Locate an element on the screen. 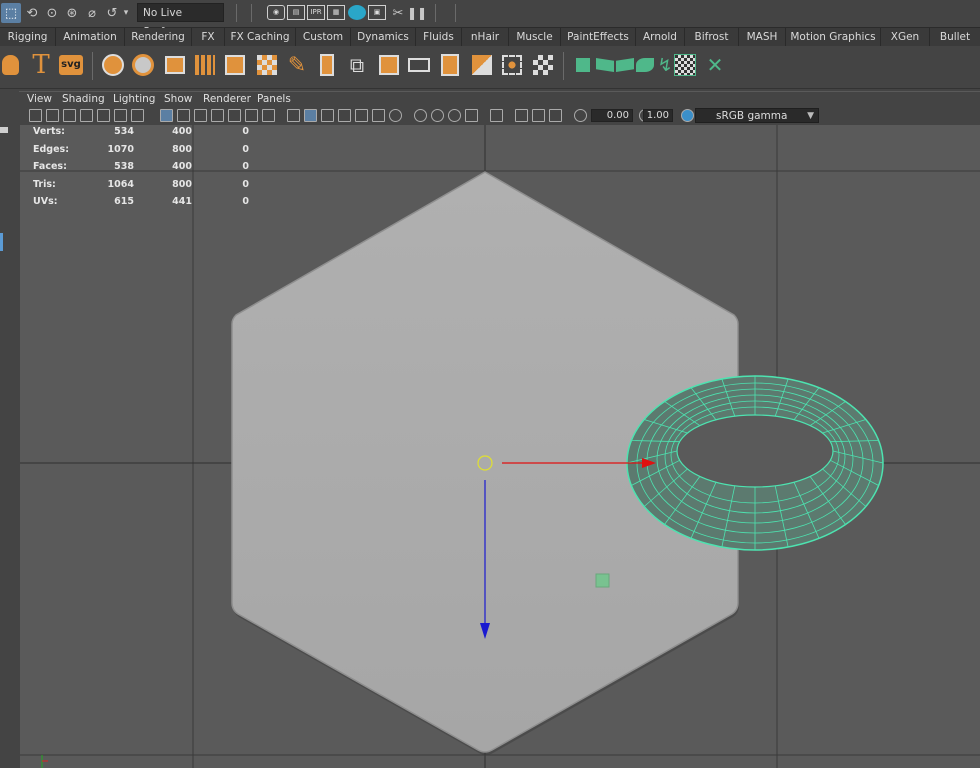 This screenshot has height=768, width=980. tab-rendering: Rendering is located at coordinates (158, 37).